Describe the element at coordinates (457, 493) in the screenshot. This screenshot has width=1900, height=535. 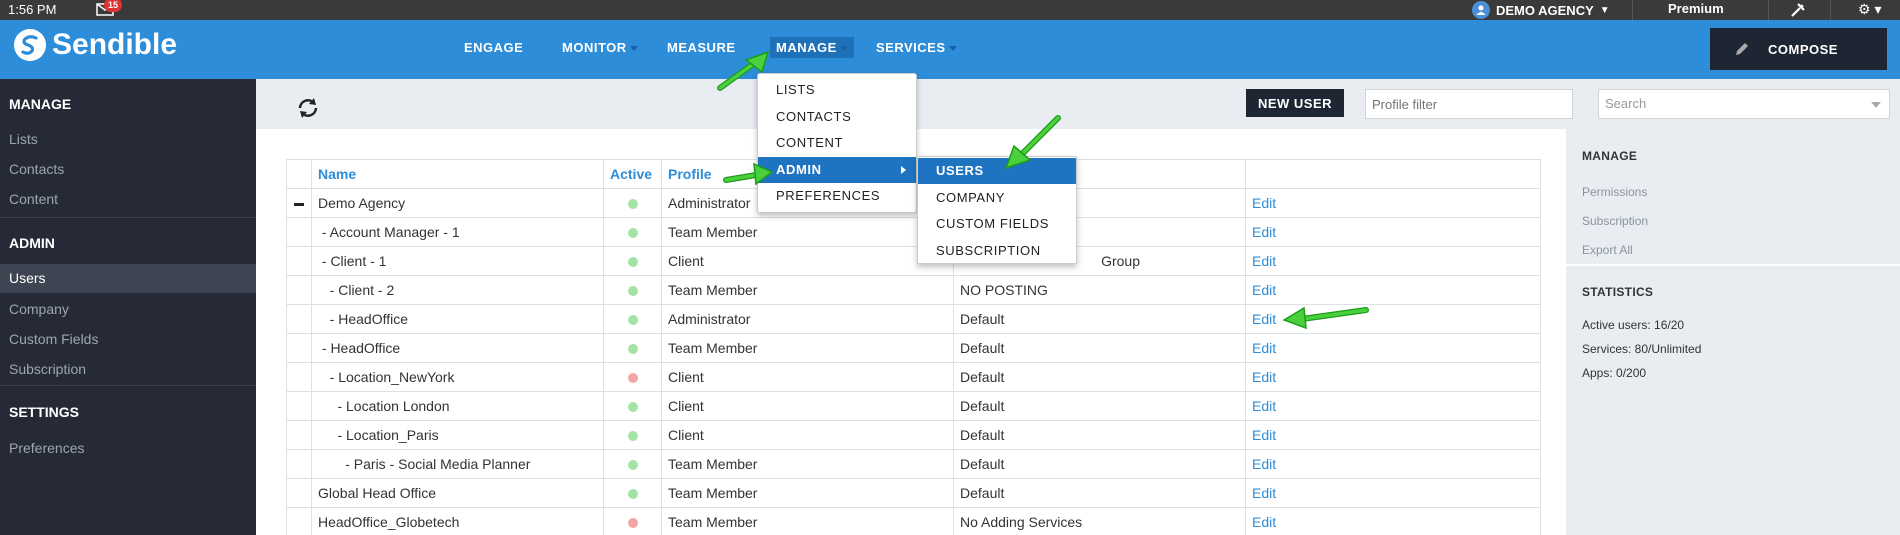
I see `cell-name: Global Head Office` at that location.